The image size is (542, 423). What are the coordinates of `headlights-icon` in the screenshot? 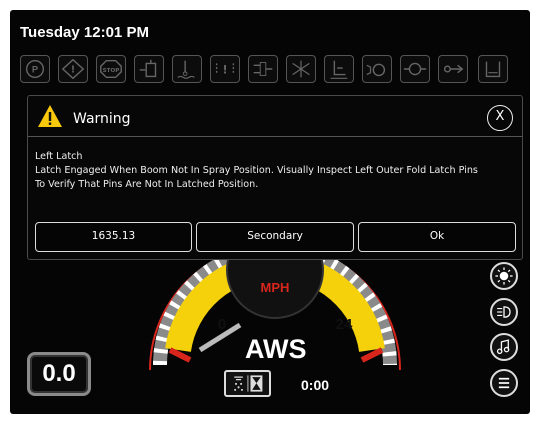 It's located at (504, 312).